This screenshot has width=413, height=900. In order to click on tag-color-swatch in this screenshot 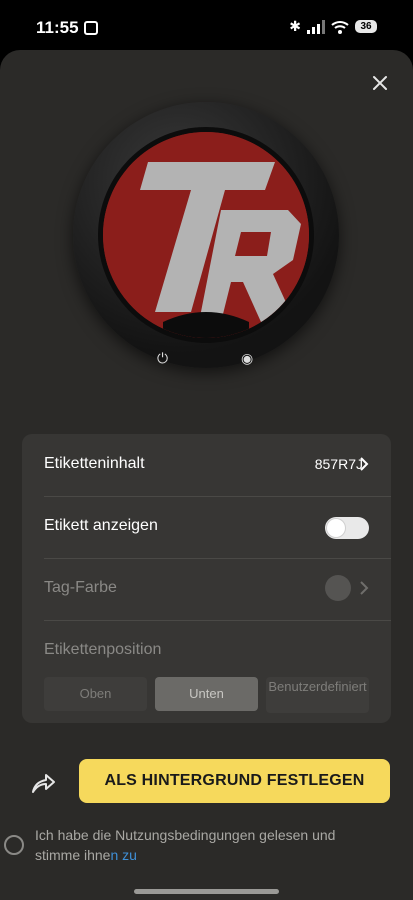, I will do `click(338, 588)`.